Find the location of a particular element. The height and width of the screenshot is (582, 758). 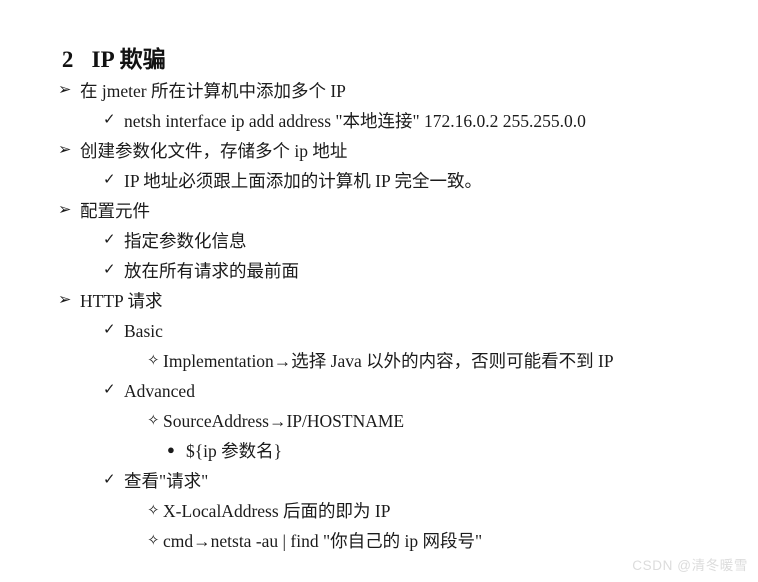

outline-item: ✓ 指定参数化信息 is located at coordinates (379, 241).